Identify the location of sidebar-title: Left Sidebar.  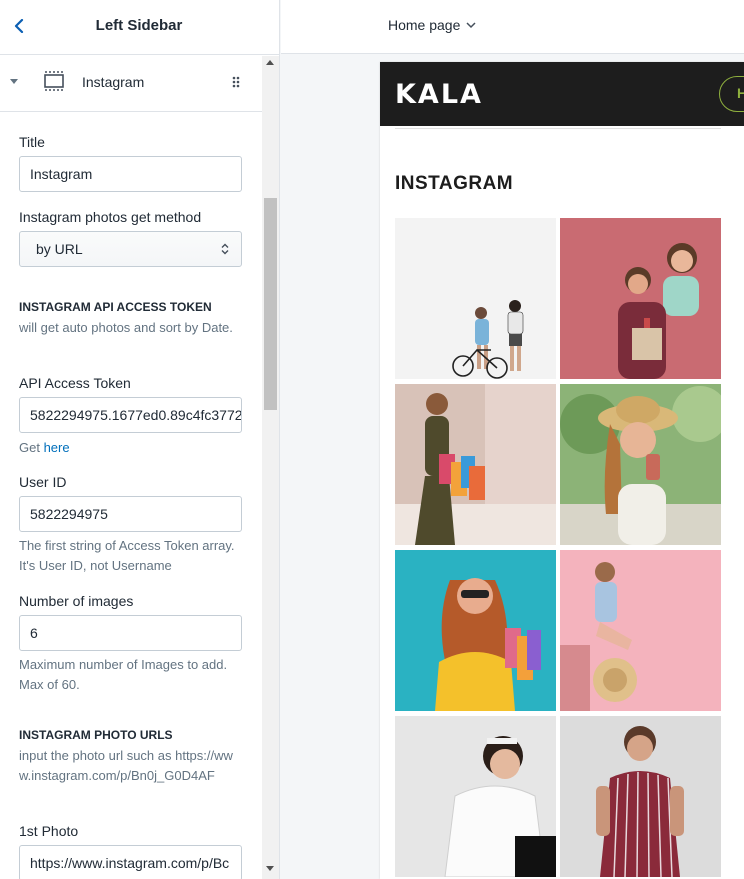
(139, 25).